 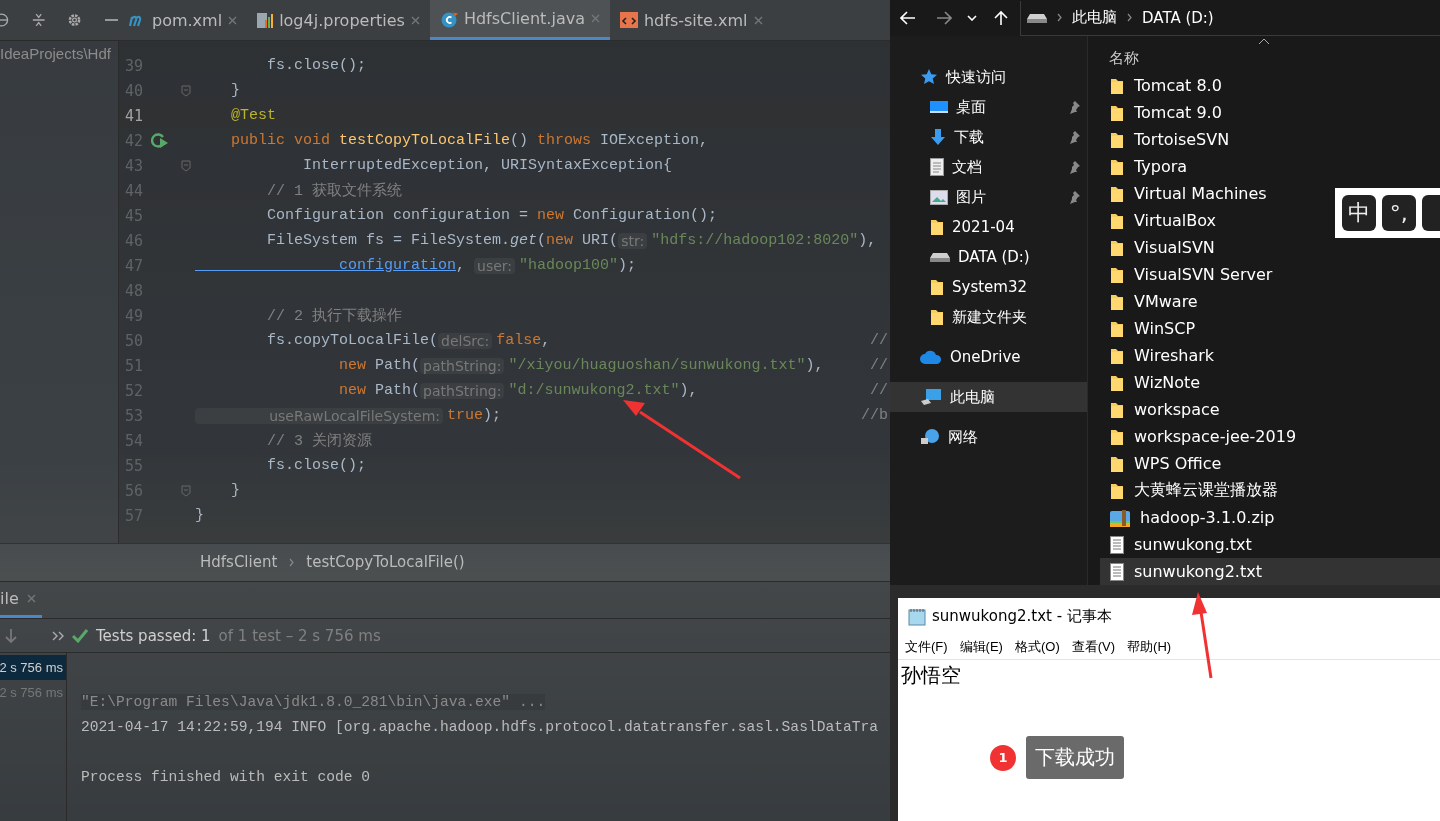 I want to click on code-line: InterruptedException, URISyntaxException{, so click(x=488, y=165).